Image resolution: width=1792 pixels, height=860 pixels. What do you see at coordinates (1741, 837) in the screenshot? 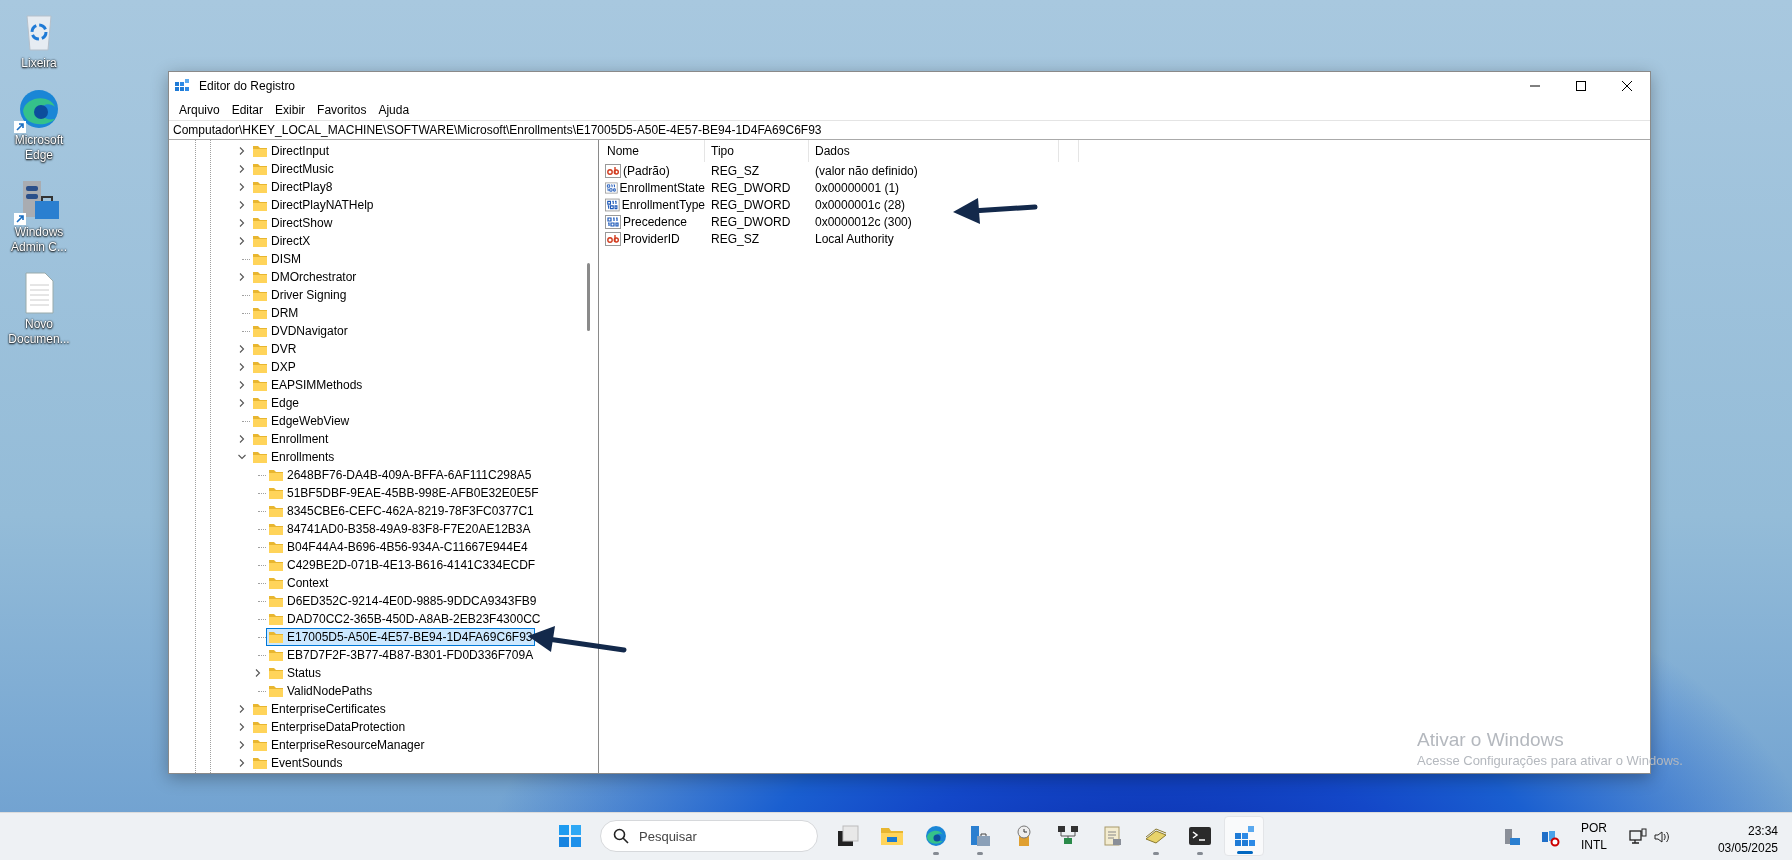
I see `clock-date: 23:34 03/05/2025` at bounding box center [1741, 837].